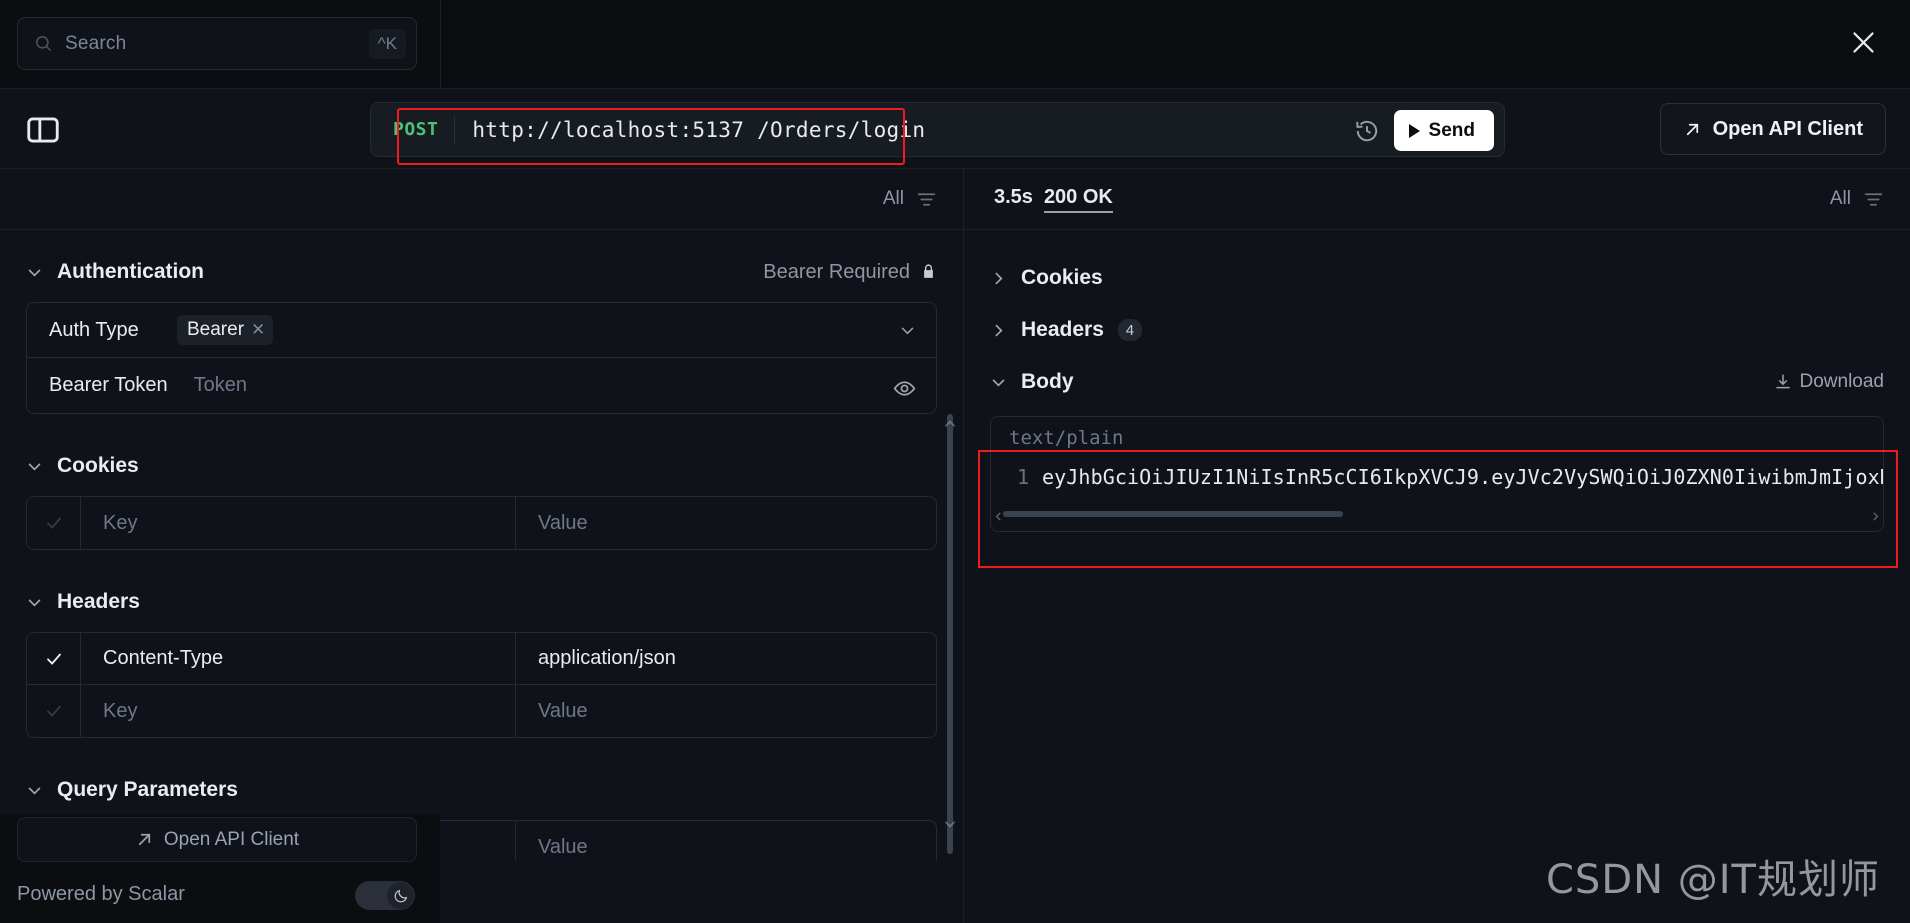  I want to click on row-value: application/json, so click(726, 659).